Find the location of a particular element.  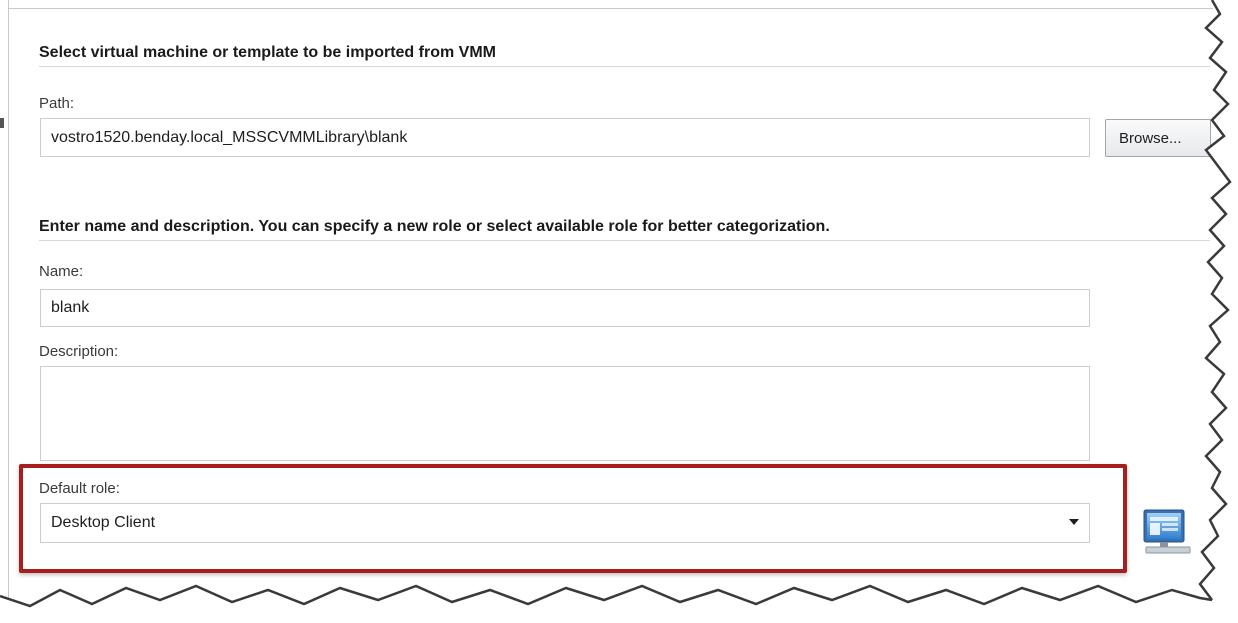

dialog-top-border is located at coordinates (610, 8).